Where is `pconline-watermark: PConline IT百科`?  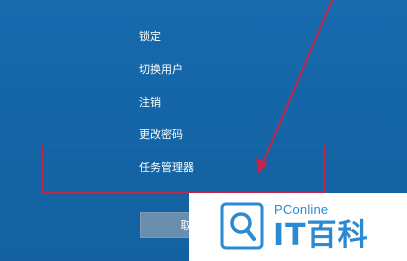 pconline-watermark: PConline IT百科 is located at coordinates (298, 227).